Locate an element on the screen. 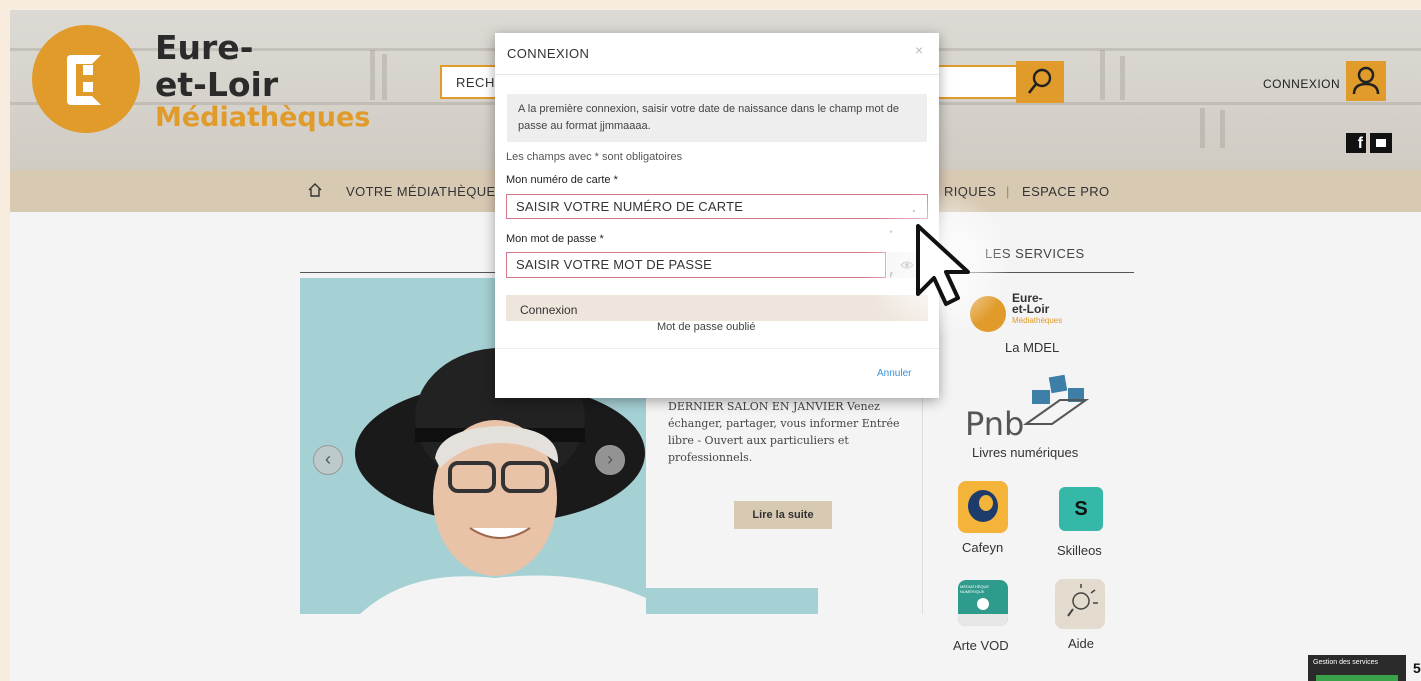  carousel-image-strip is located at coordinates (732, 601).